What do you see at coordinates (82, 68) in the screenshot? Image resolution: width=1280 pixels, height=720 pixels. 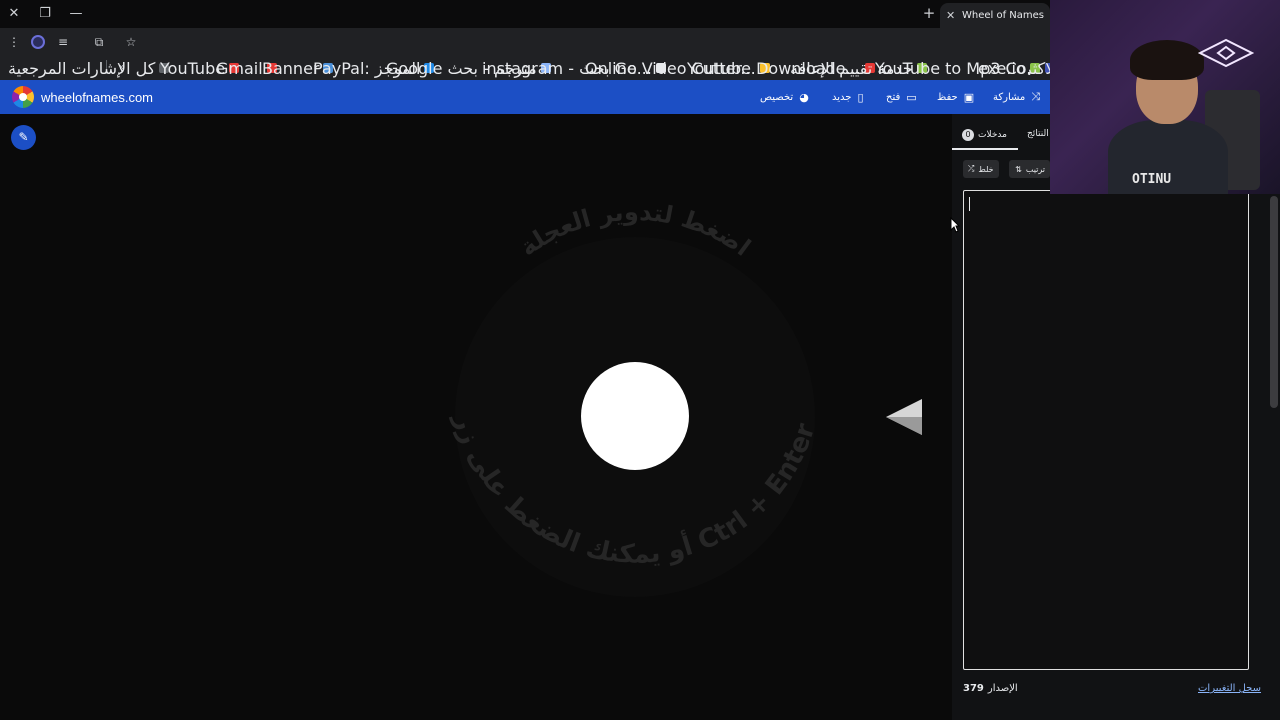 I see `bookmark-label: كل الإشارات المرجعية` at bounding box center [82, 68].